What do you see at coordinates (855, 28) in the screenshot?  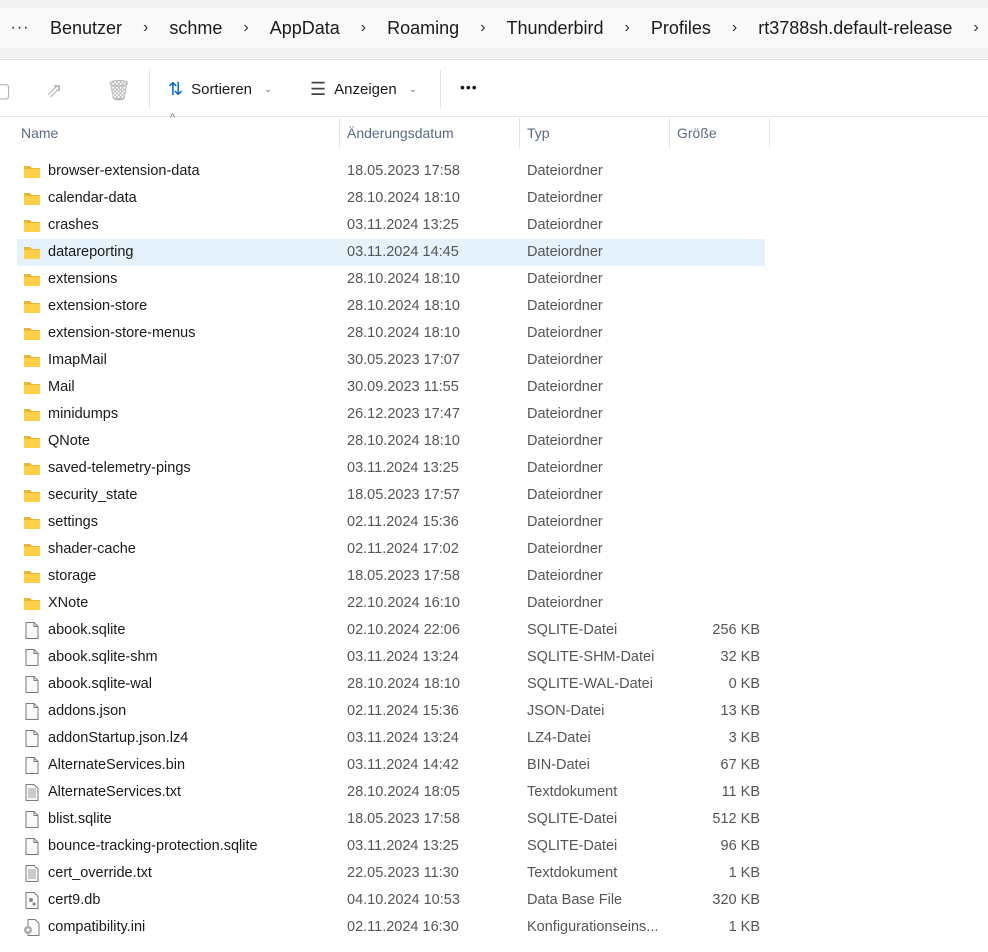 I see `breadcrumb-profile: rt3788sh.default-release` at bounding box center [855, 28].